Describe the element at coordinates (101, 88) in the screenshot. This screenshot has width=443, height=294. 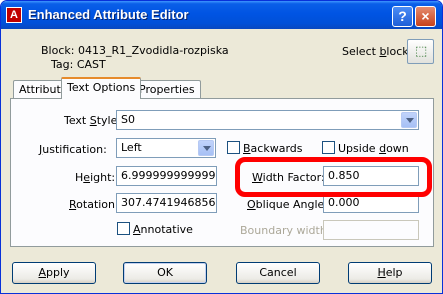
I see `tab-text-options: Text Options` at that location.